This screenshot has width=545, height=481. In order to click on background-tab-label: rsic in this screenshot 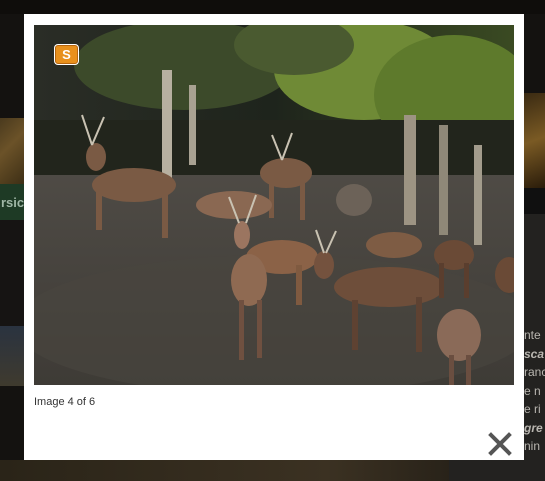, I will do `click(13, 202)`.